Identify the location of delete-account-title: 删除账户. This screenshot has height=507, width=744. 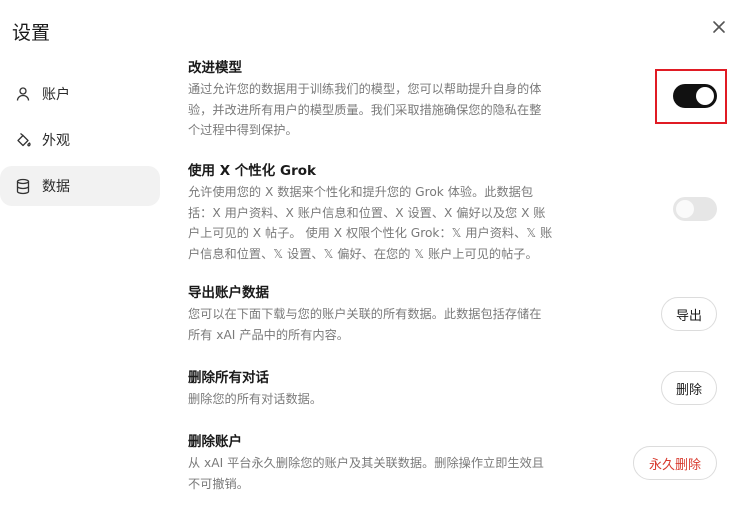
(215, 442).